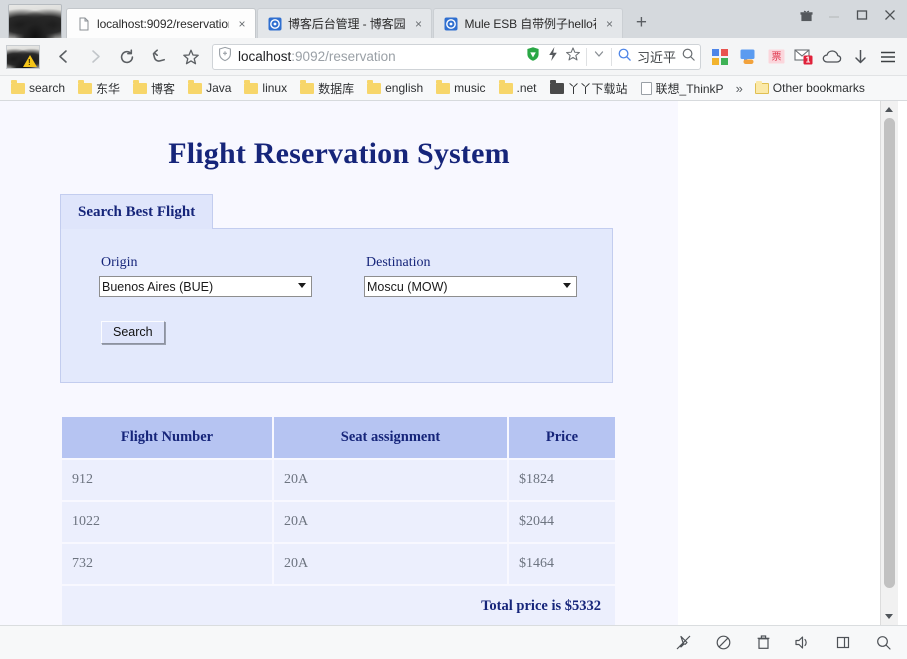  I want to click on scroll-up-button, so click(889, 109).